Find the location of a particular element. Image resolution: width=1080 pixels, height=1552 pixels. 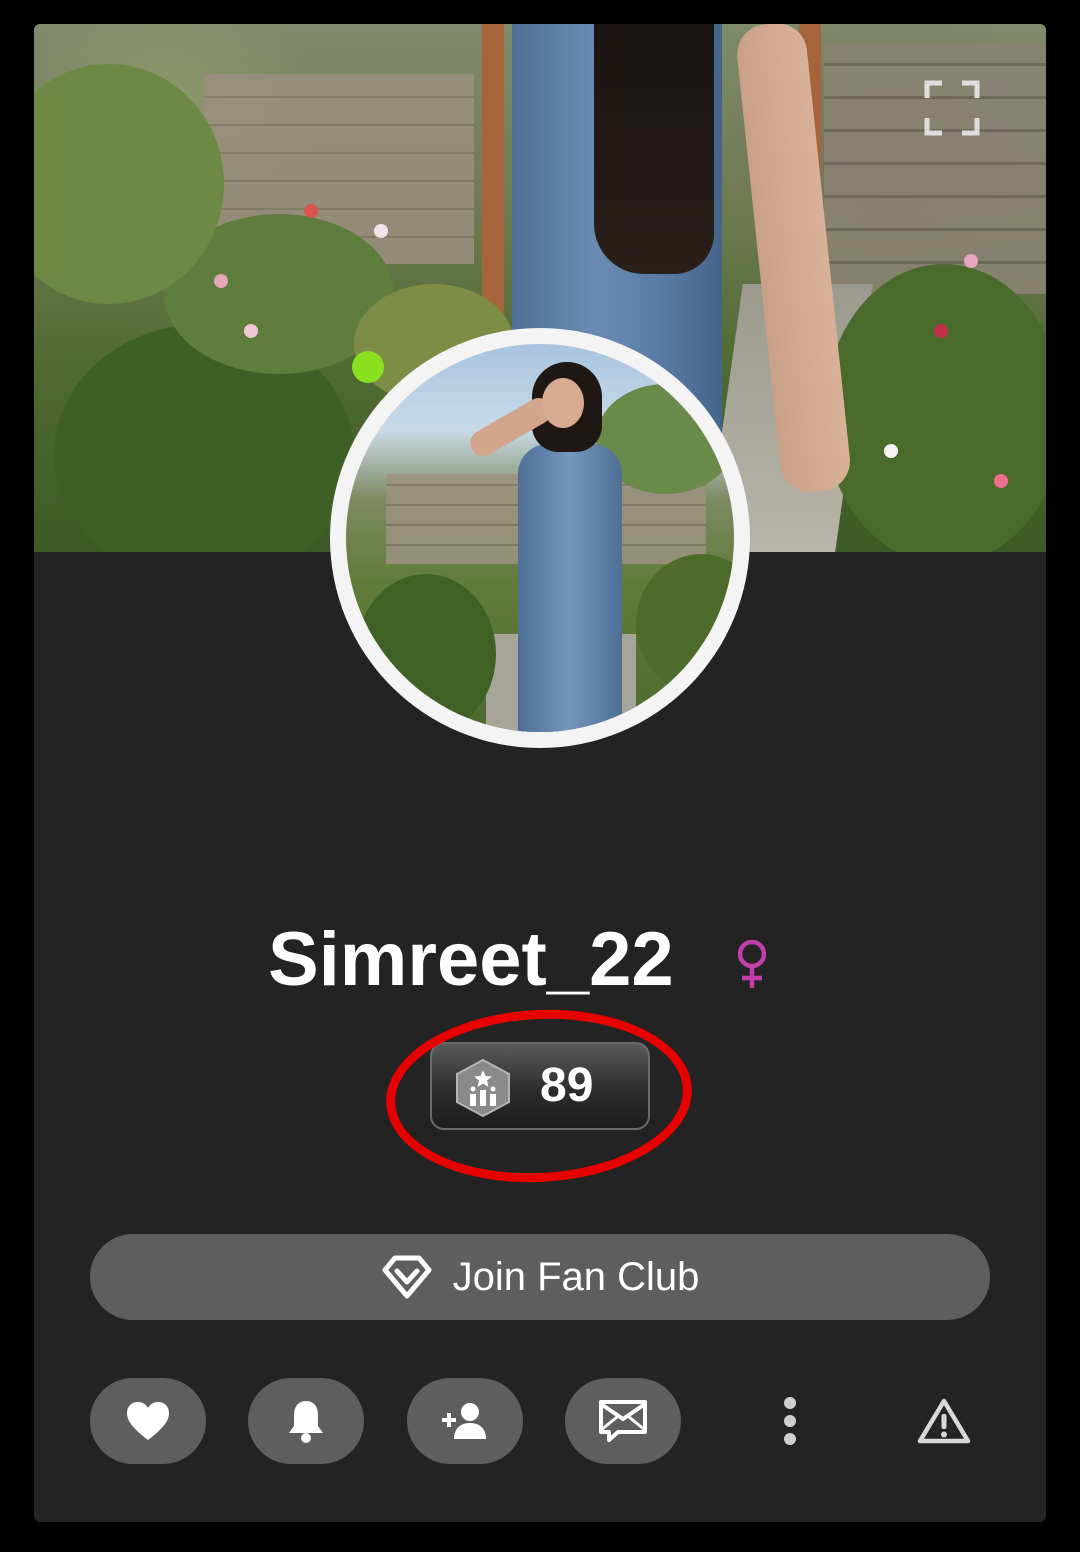

female-symbol-icon is located at coordinates (752, 963).